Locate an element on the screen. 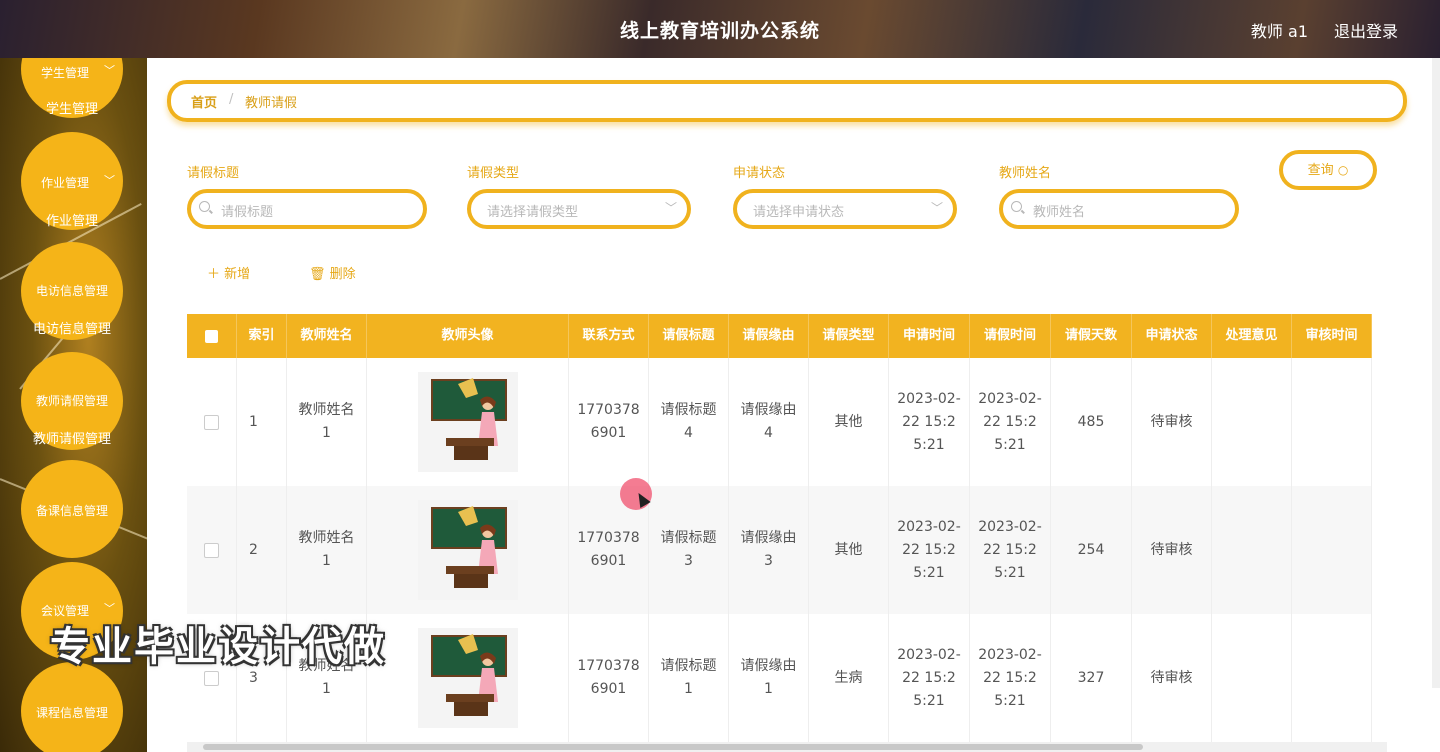  cell-index: 2 is located at coordinates (262, 550).